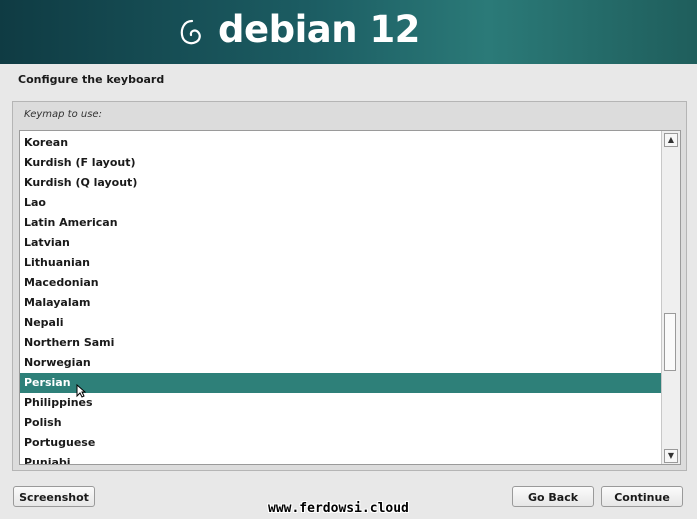 This screenshot has width=697, height=519. Describe the element at coordinates (341, 423) in the screenshot. I see `list-item: Polish` at that location.